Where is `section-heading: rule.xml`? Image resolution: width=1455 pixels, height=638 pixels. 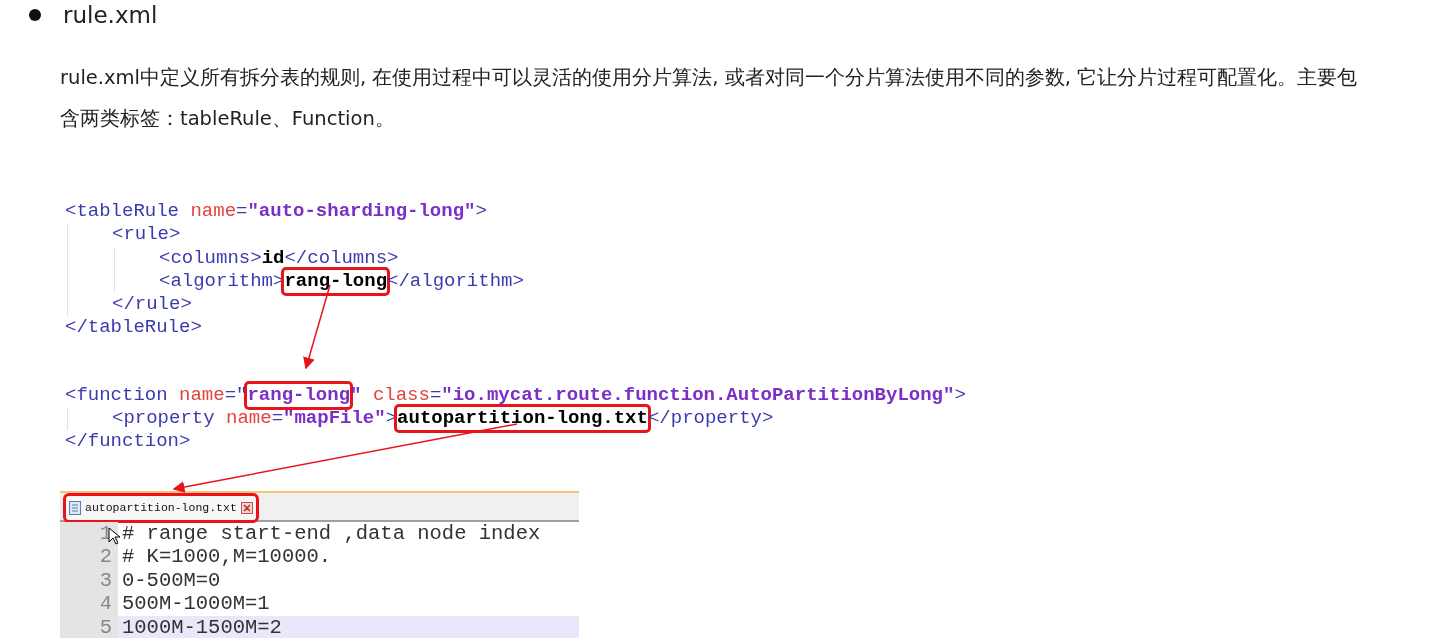
section-heading: rule.xml is located at coordinates (110, 15).